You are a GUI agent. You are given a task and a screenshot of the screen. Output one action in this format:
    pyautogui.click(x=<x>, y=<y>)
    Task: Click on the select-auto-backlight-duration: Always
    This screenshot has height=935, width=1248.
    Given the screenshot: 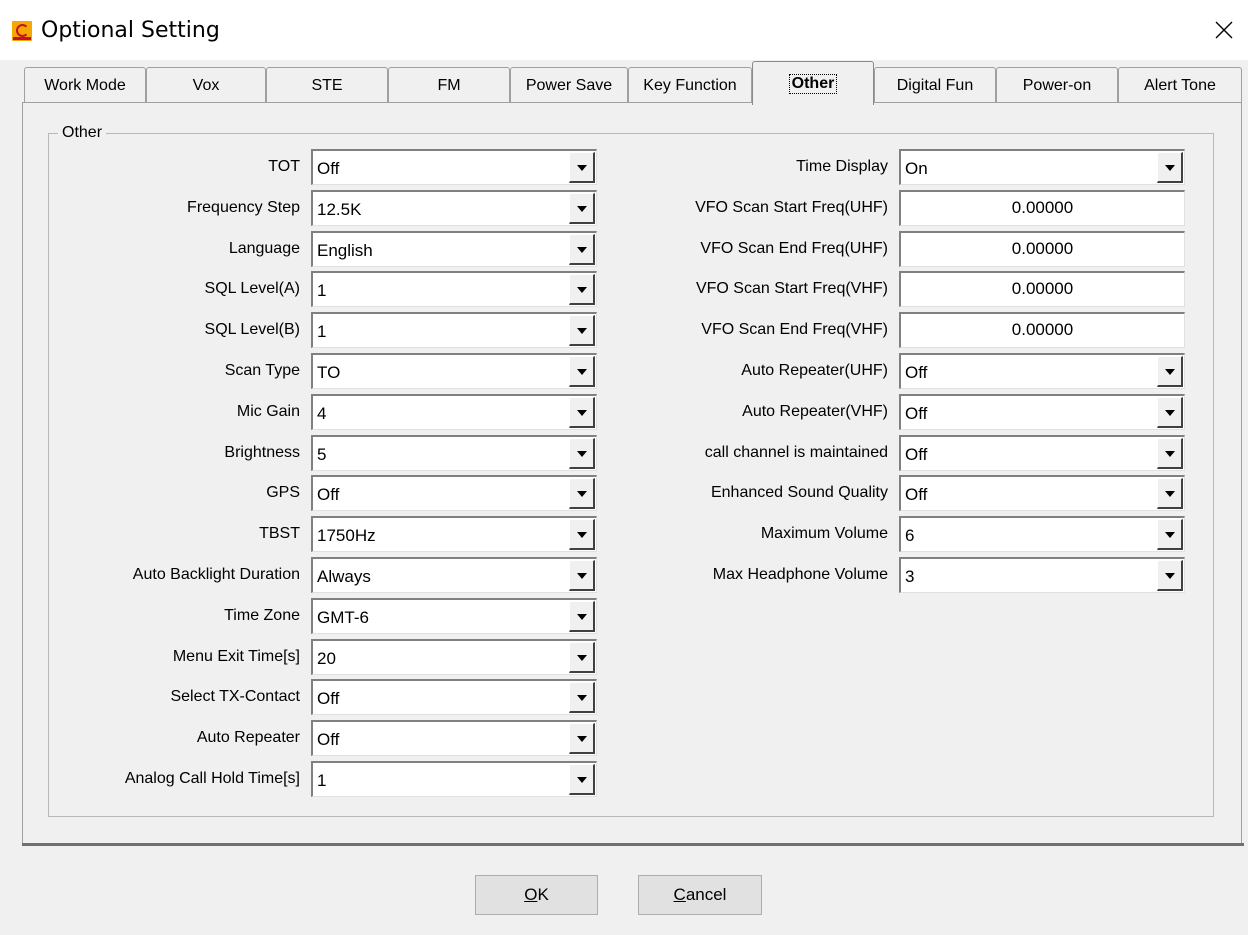 What is the action you would take?
    pyautogui.click(x=454, y=575)
    